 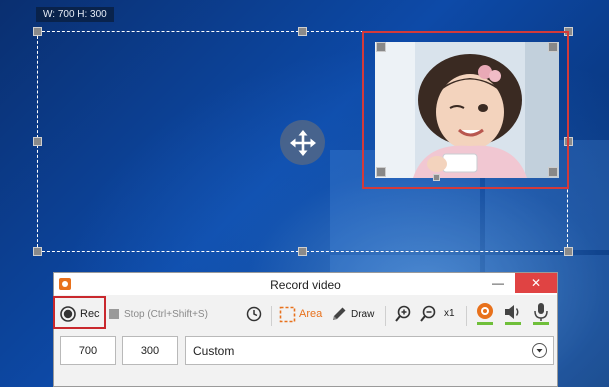 I want to click on speaker-icon, so click(x=513, y=315).